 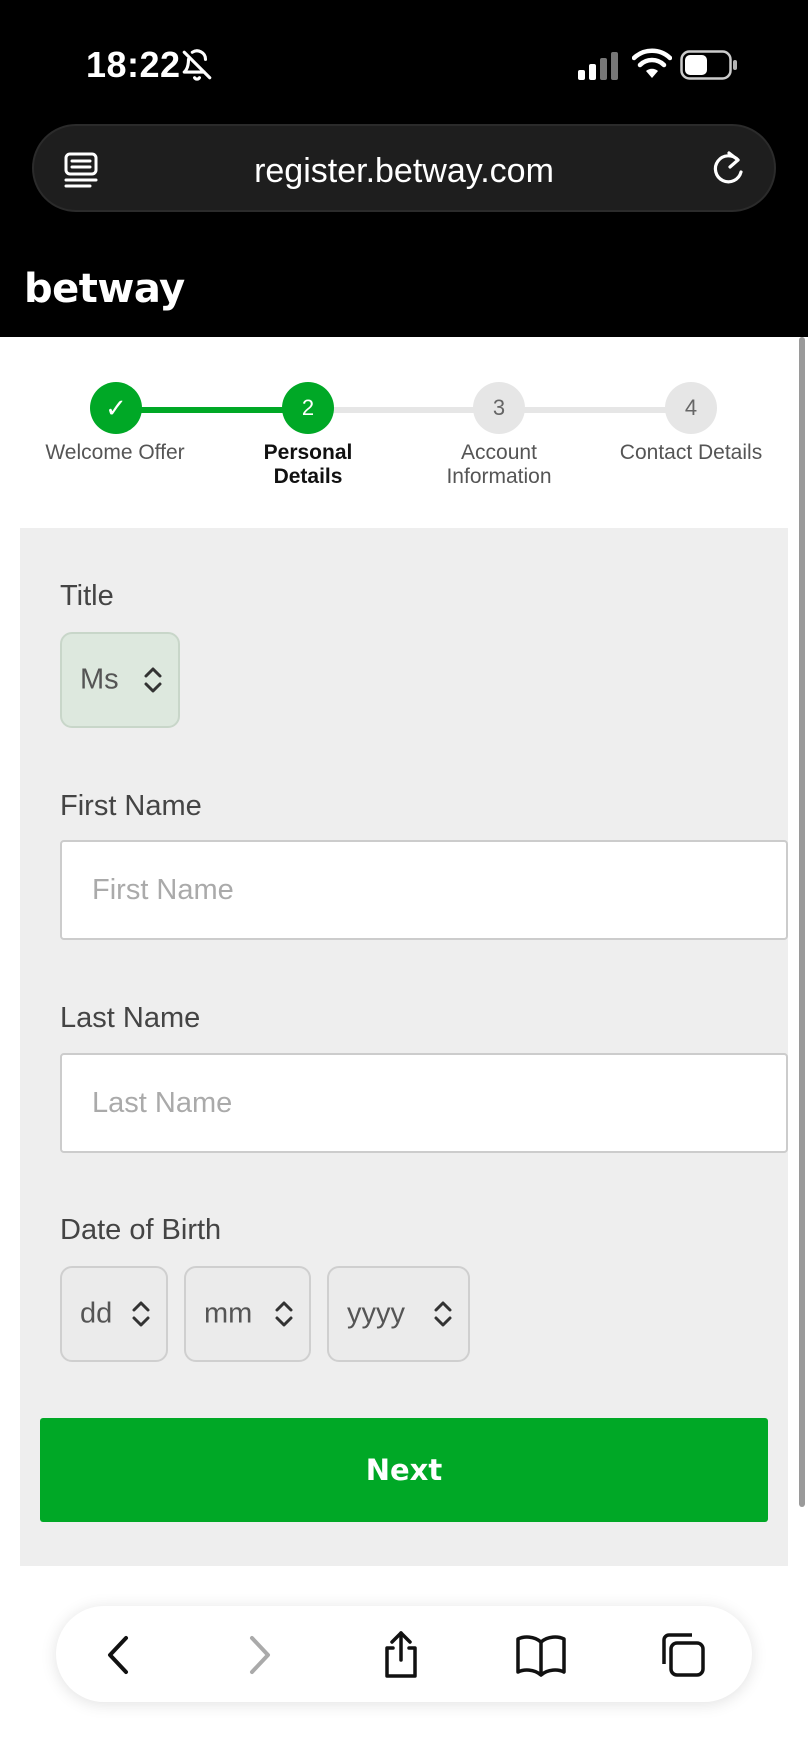 I want to click on battery-icon, so click(x=708, y=65).